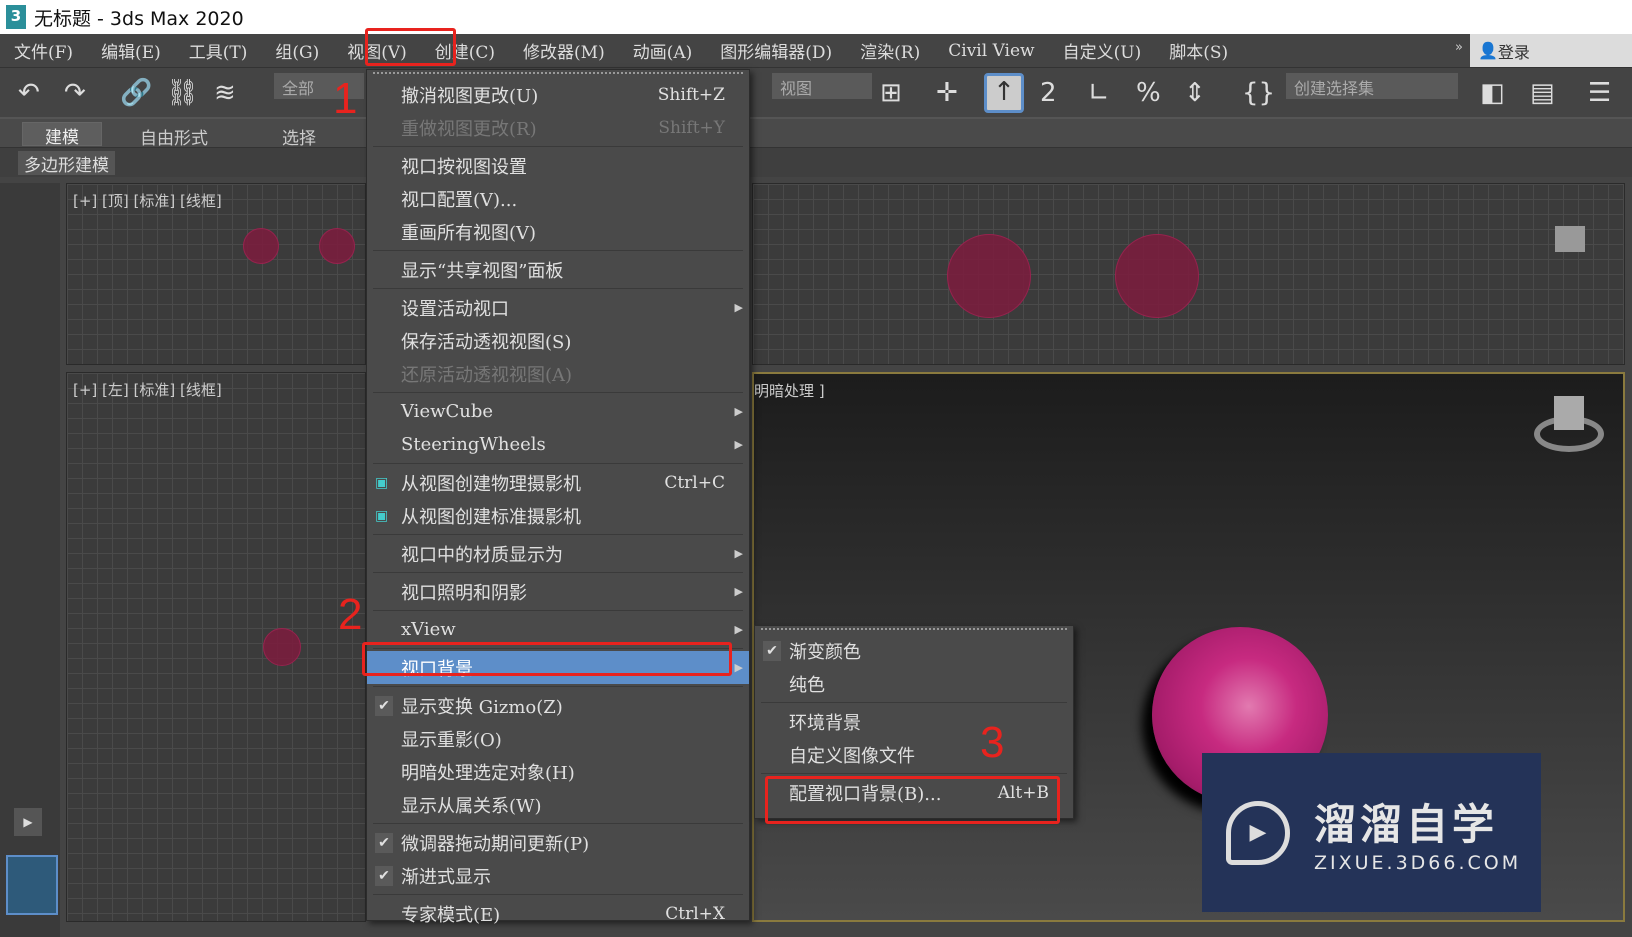  Describe the element at coordinates (1542, 93) in the screenshot. I see `align-icon: ▤` at that location.